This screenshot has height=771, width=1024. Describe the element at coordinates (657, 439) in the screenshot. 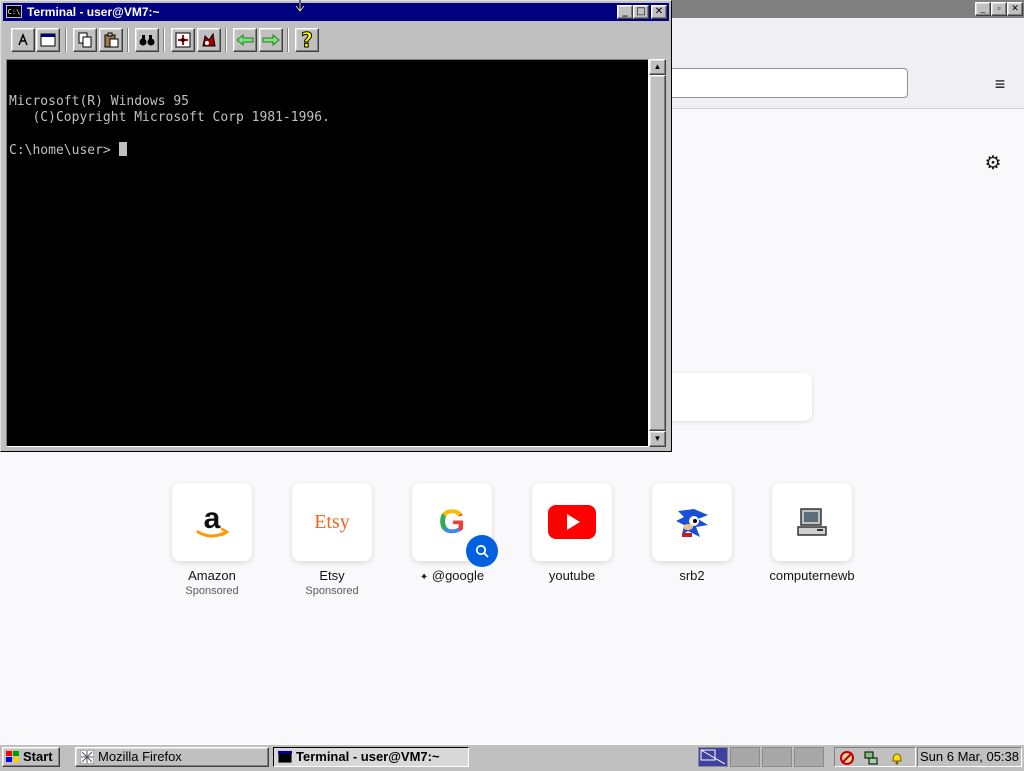

I see `scroll-down-button: ▼` at that location.